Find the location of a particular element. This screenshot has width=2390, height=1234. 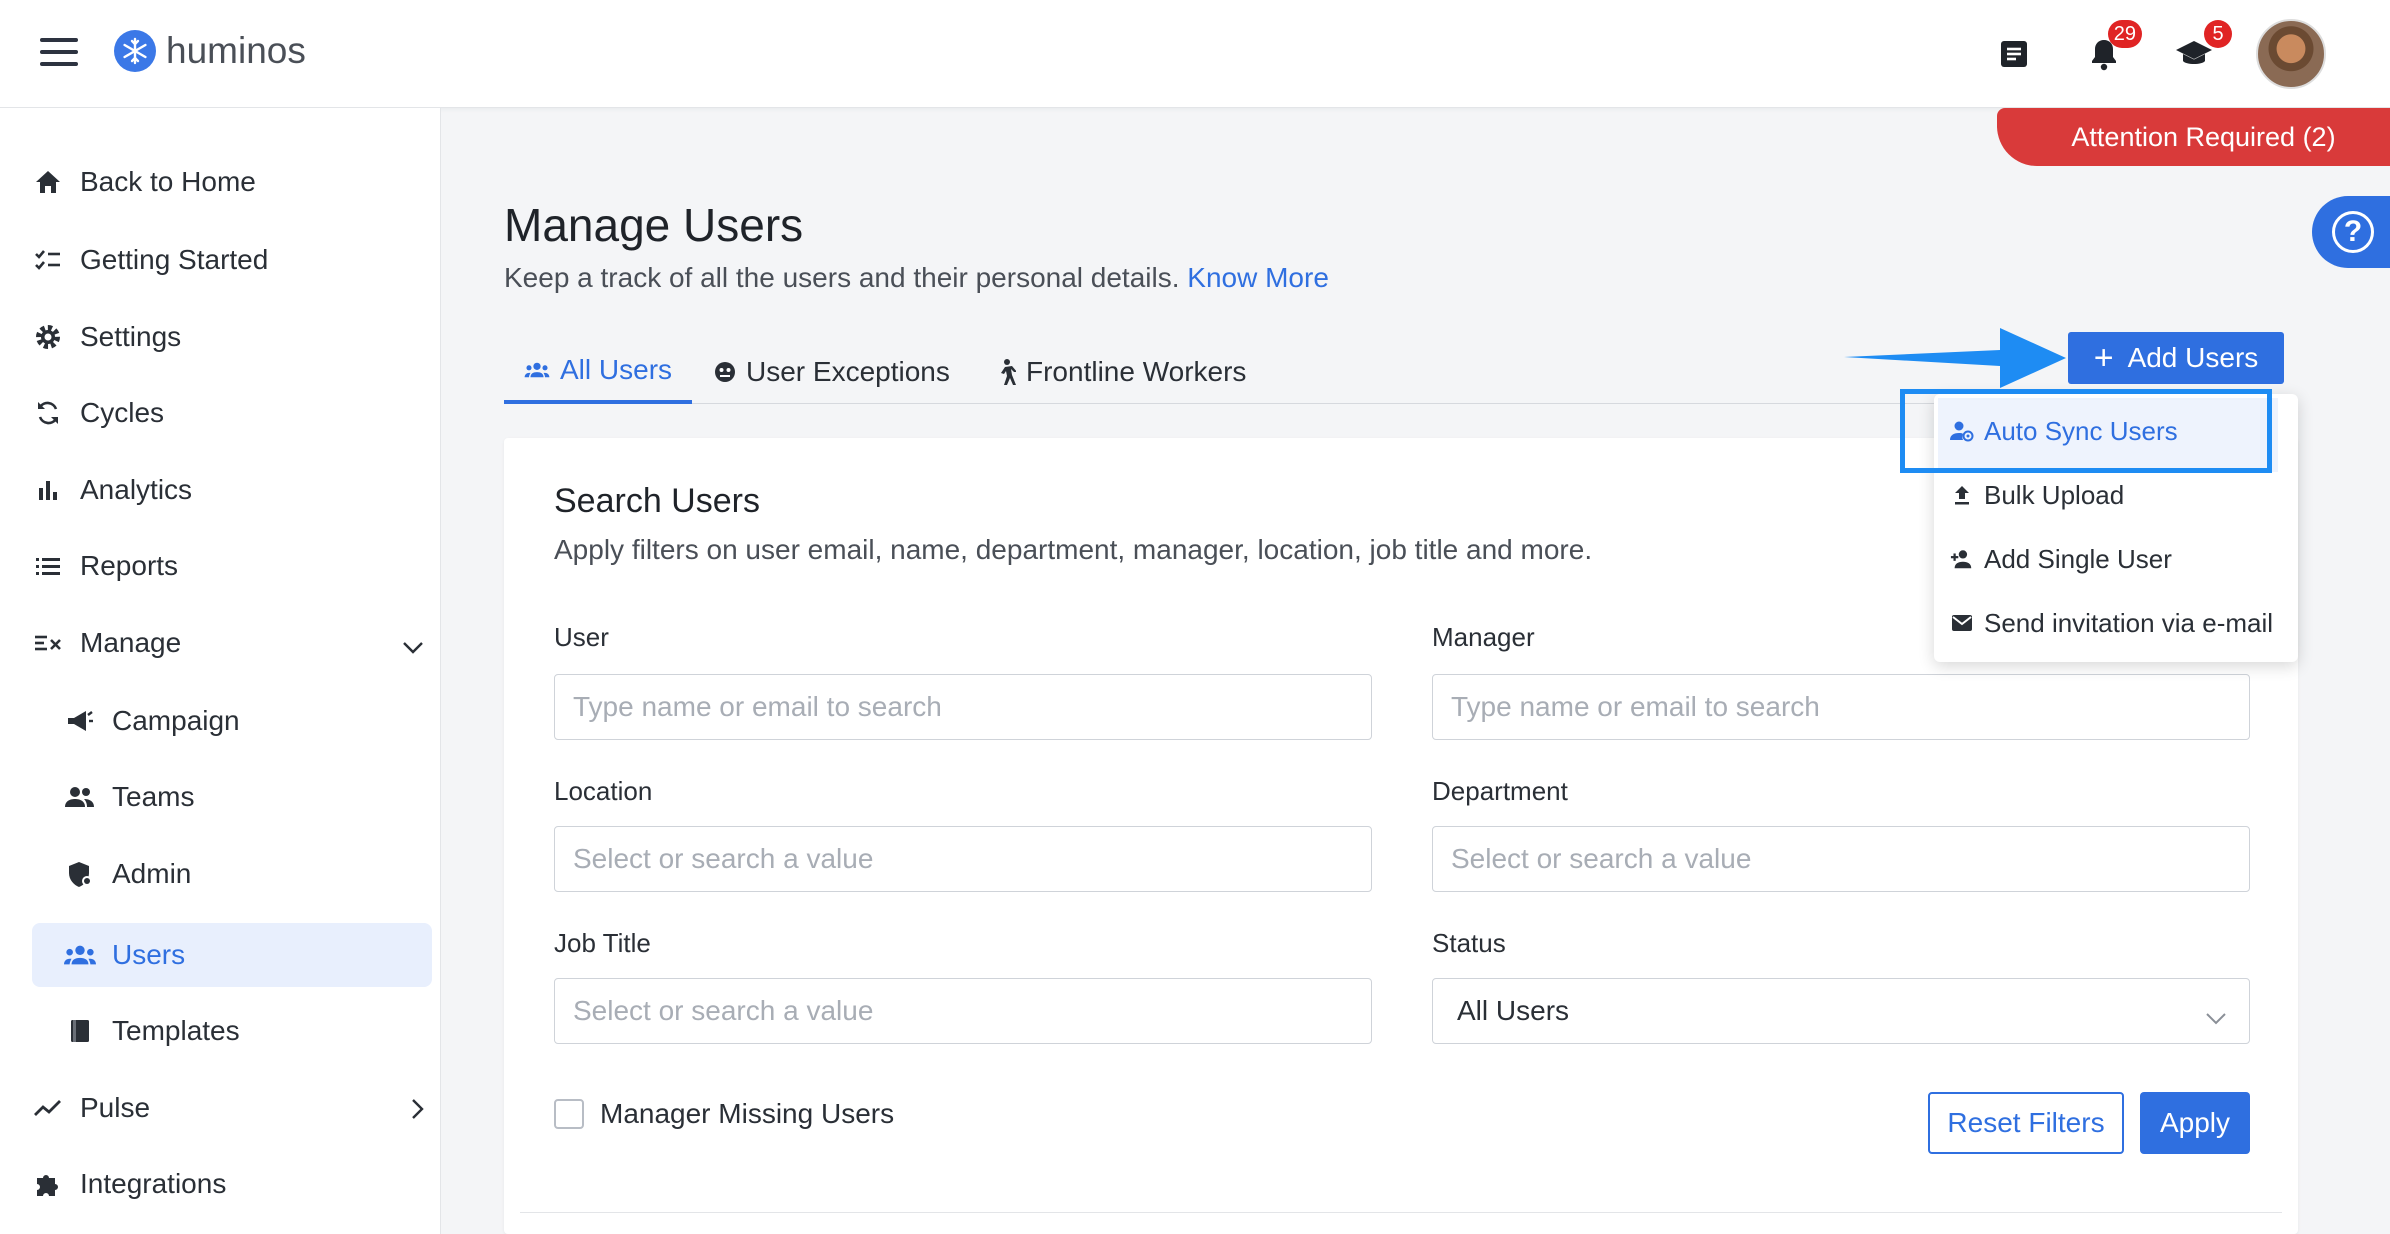

sidebar-item-label: Teams is located at coordinates (153, 796).